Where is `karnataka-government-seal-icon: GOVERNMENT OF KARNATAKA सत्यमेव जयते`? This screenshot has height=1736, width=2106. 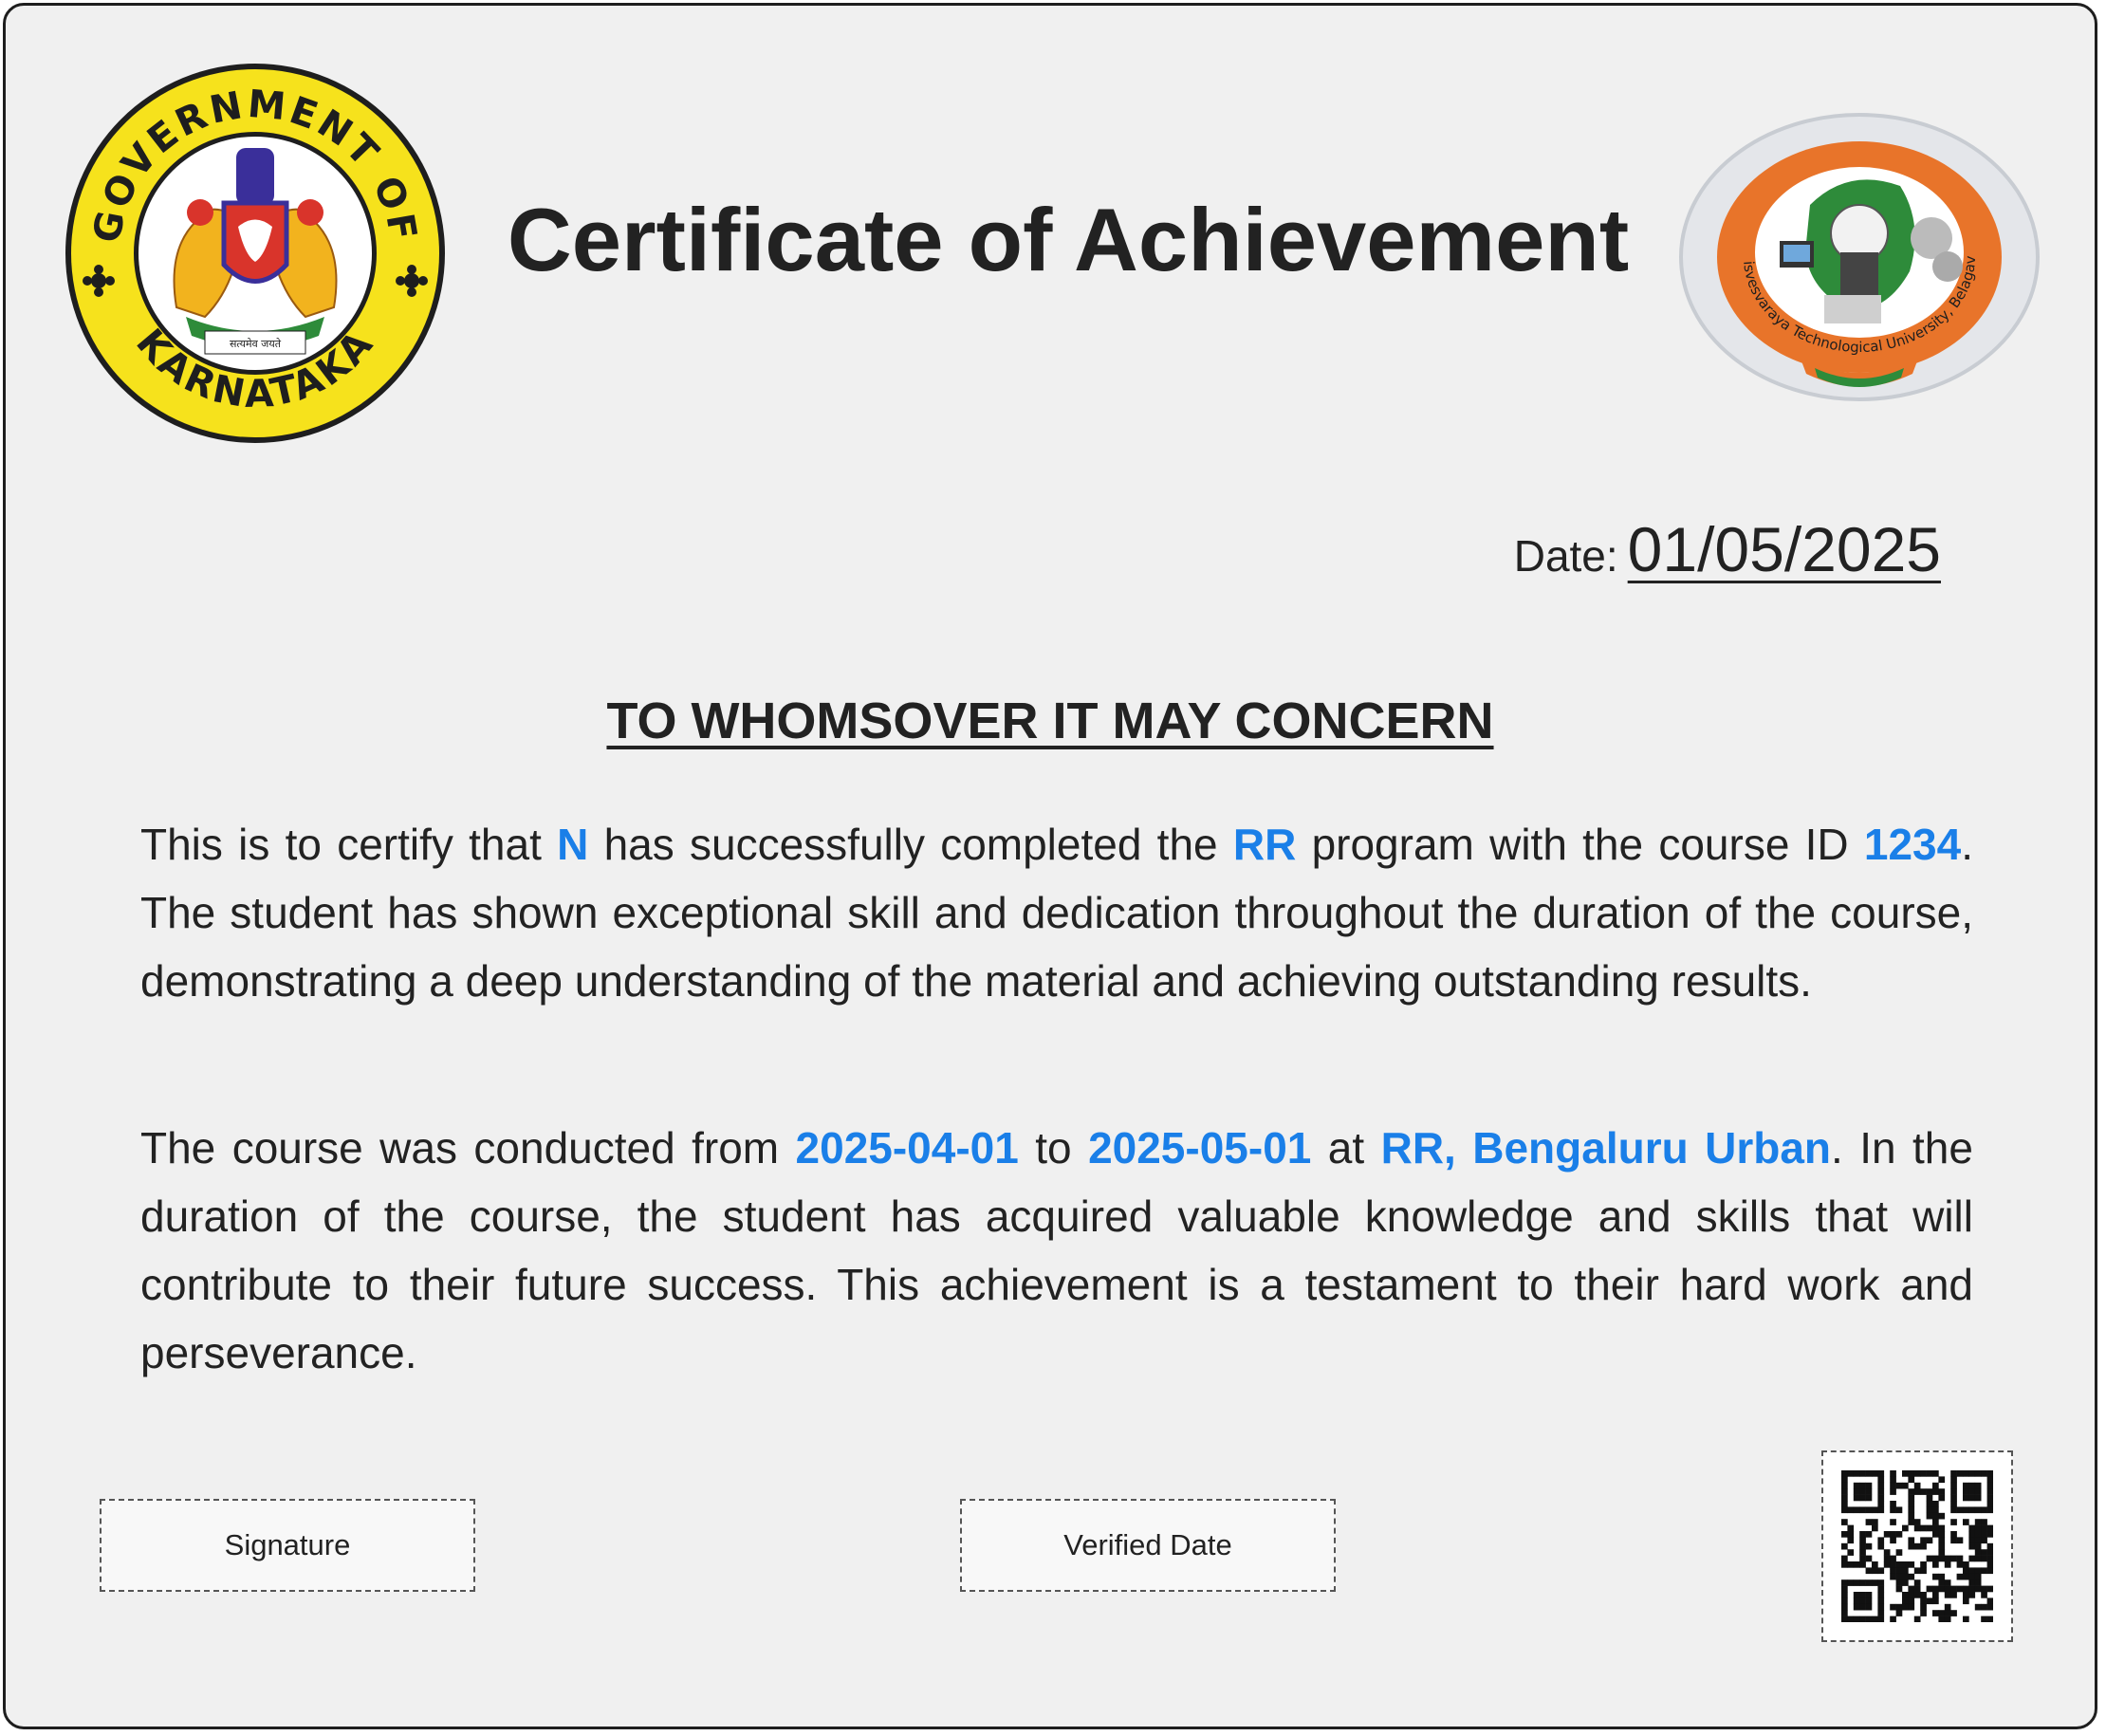
karnataka-government-seal-icon: GOVERNMENT OF KARNATAKA सत्यमेव जयते is located at coordinates (255, 253).